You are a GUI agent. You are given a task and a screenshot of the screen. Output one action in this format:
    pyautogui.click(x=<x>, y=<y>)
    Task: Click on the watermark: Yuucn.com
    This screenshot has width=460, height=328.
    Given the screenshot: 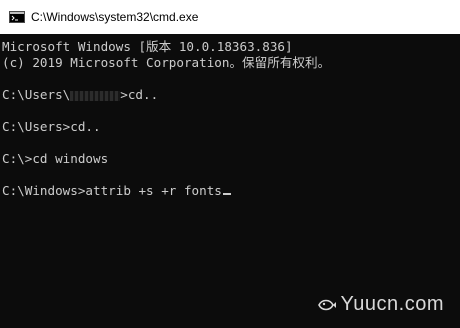 What is the action you would take?
    pyautogui.click(x=380, y=304)
    